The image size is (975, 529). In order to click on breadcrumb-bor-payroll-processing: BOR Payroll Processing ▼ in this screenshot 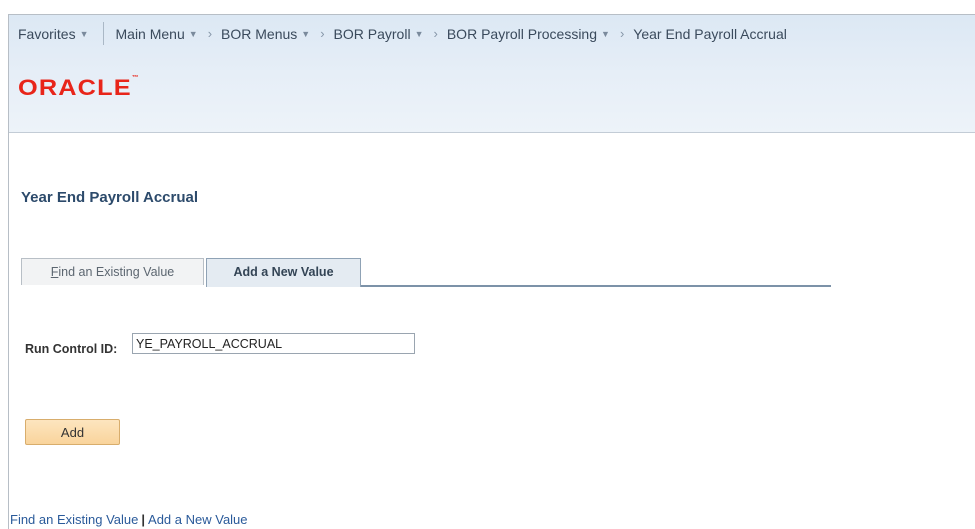, I will do `click(530, 34)`.